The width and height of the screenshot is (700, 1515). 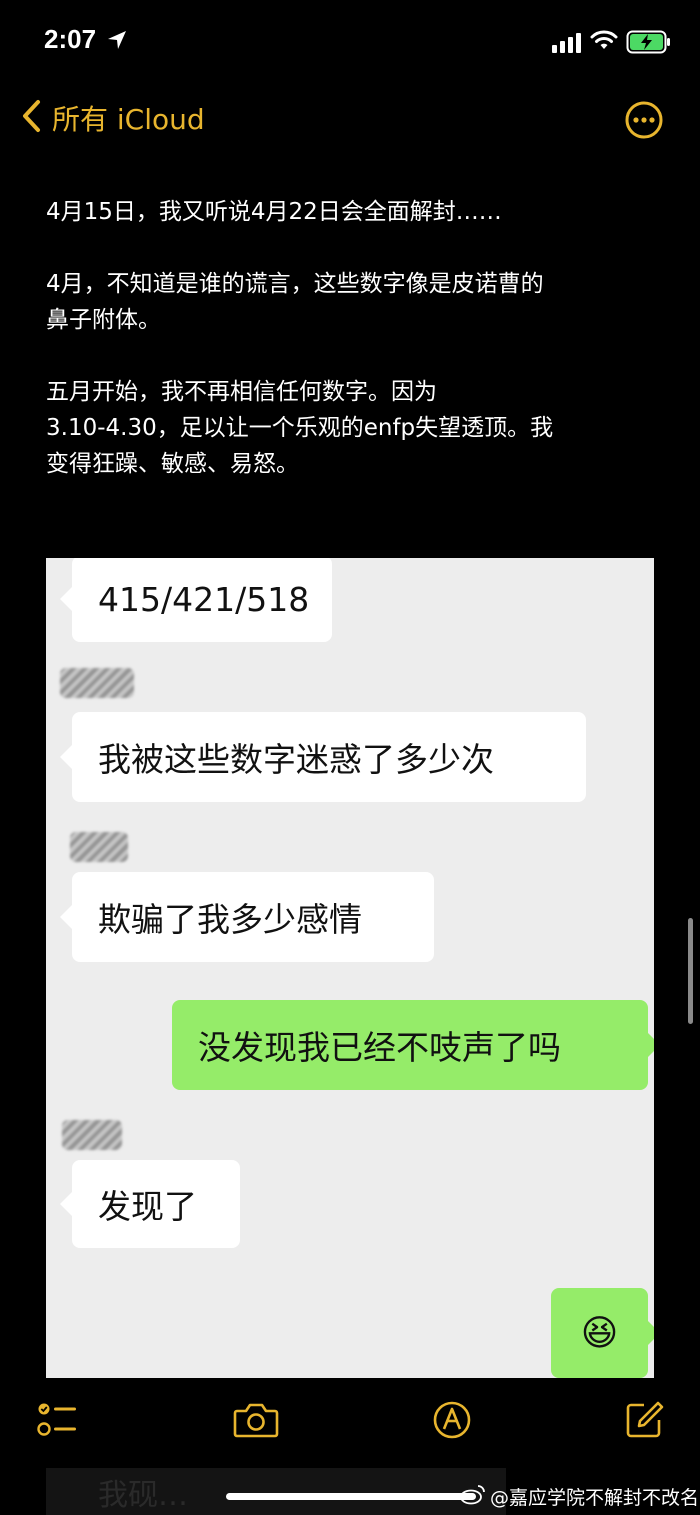 What do you see at coordinates (323, 757) in the screenshot?
I see `chat-bubble-left: 我被这些数字迷惑了多少次` at bounding box center [323, 757].